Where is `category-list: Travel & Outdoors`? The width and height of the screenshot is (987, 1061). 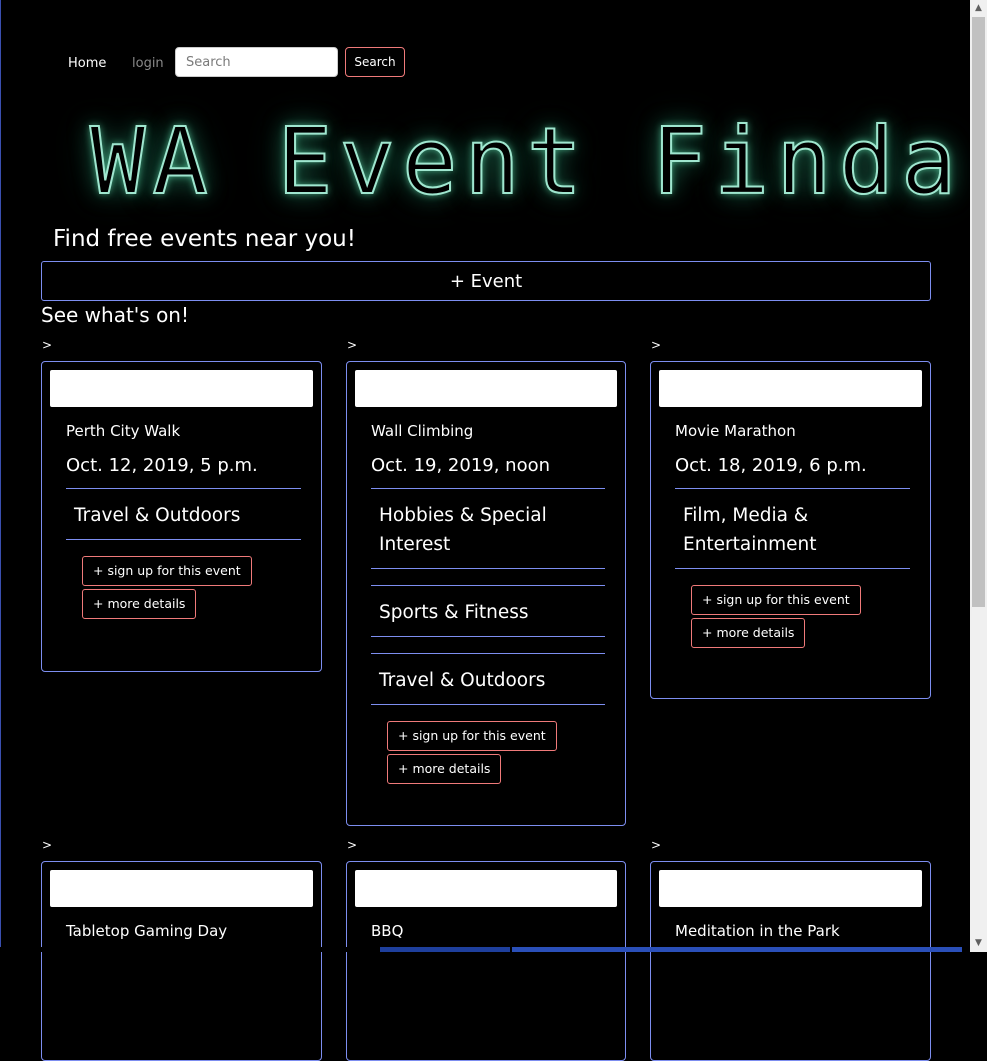 category-list: Travel & Outdoors is located at coordinates (183, 514).